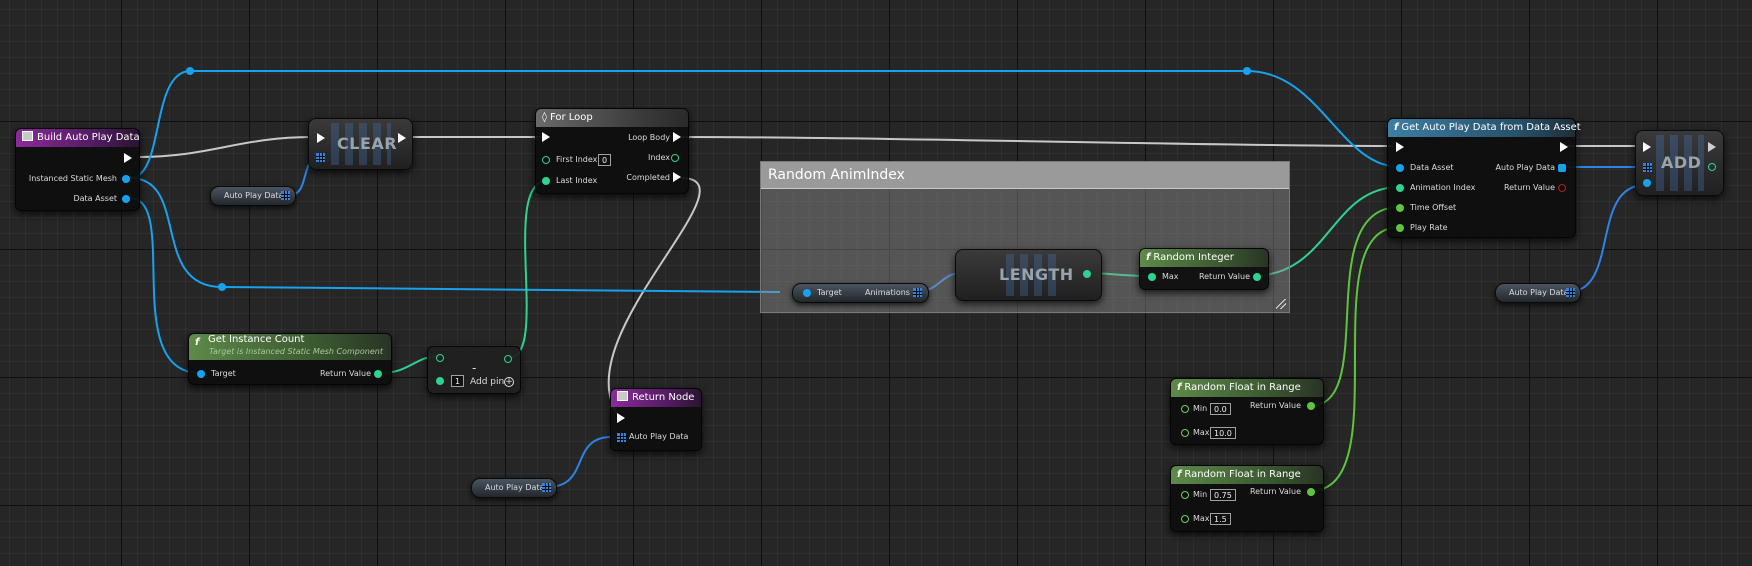 Image resolution: width=1752 pixels, height=566 pixels. Describe the element at coordinates (1679, 163) in the screenshot. I see `add-node: ADD` at that location.